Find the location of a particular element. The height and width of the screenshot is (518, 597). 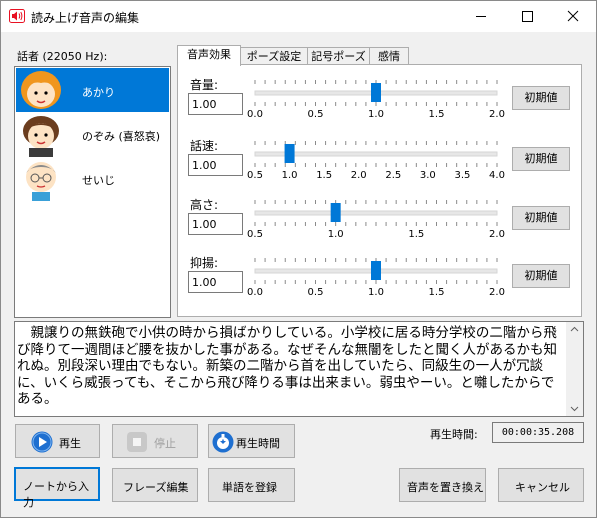

note-input-button: ノートから入力 is located at coordinates (57, 488).